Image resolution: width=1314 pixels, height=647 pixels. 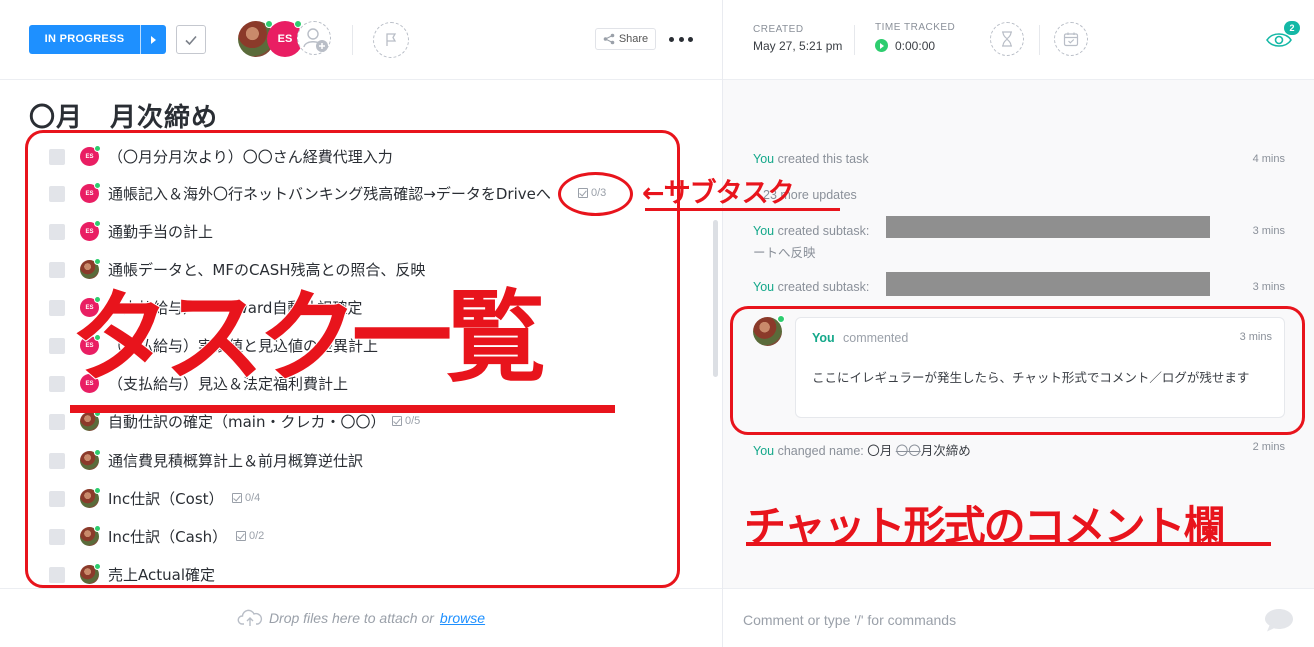 What do you see at coordinates (945, 451) in the screenshot?
I see `name-rest: 月次締め` at bounding box center [945, 451].